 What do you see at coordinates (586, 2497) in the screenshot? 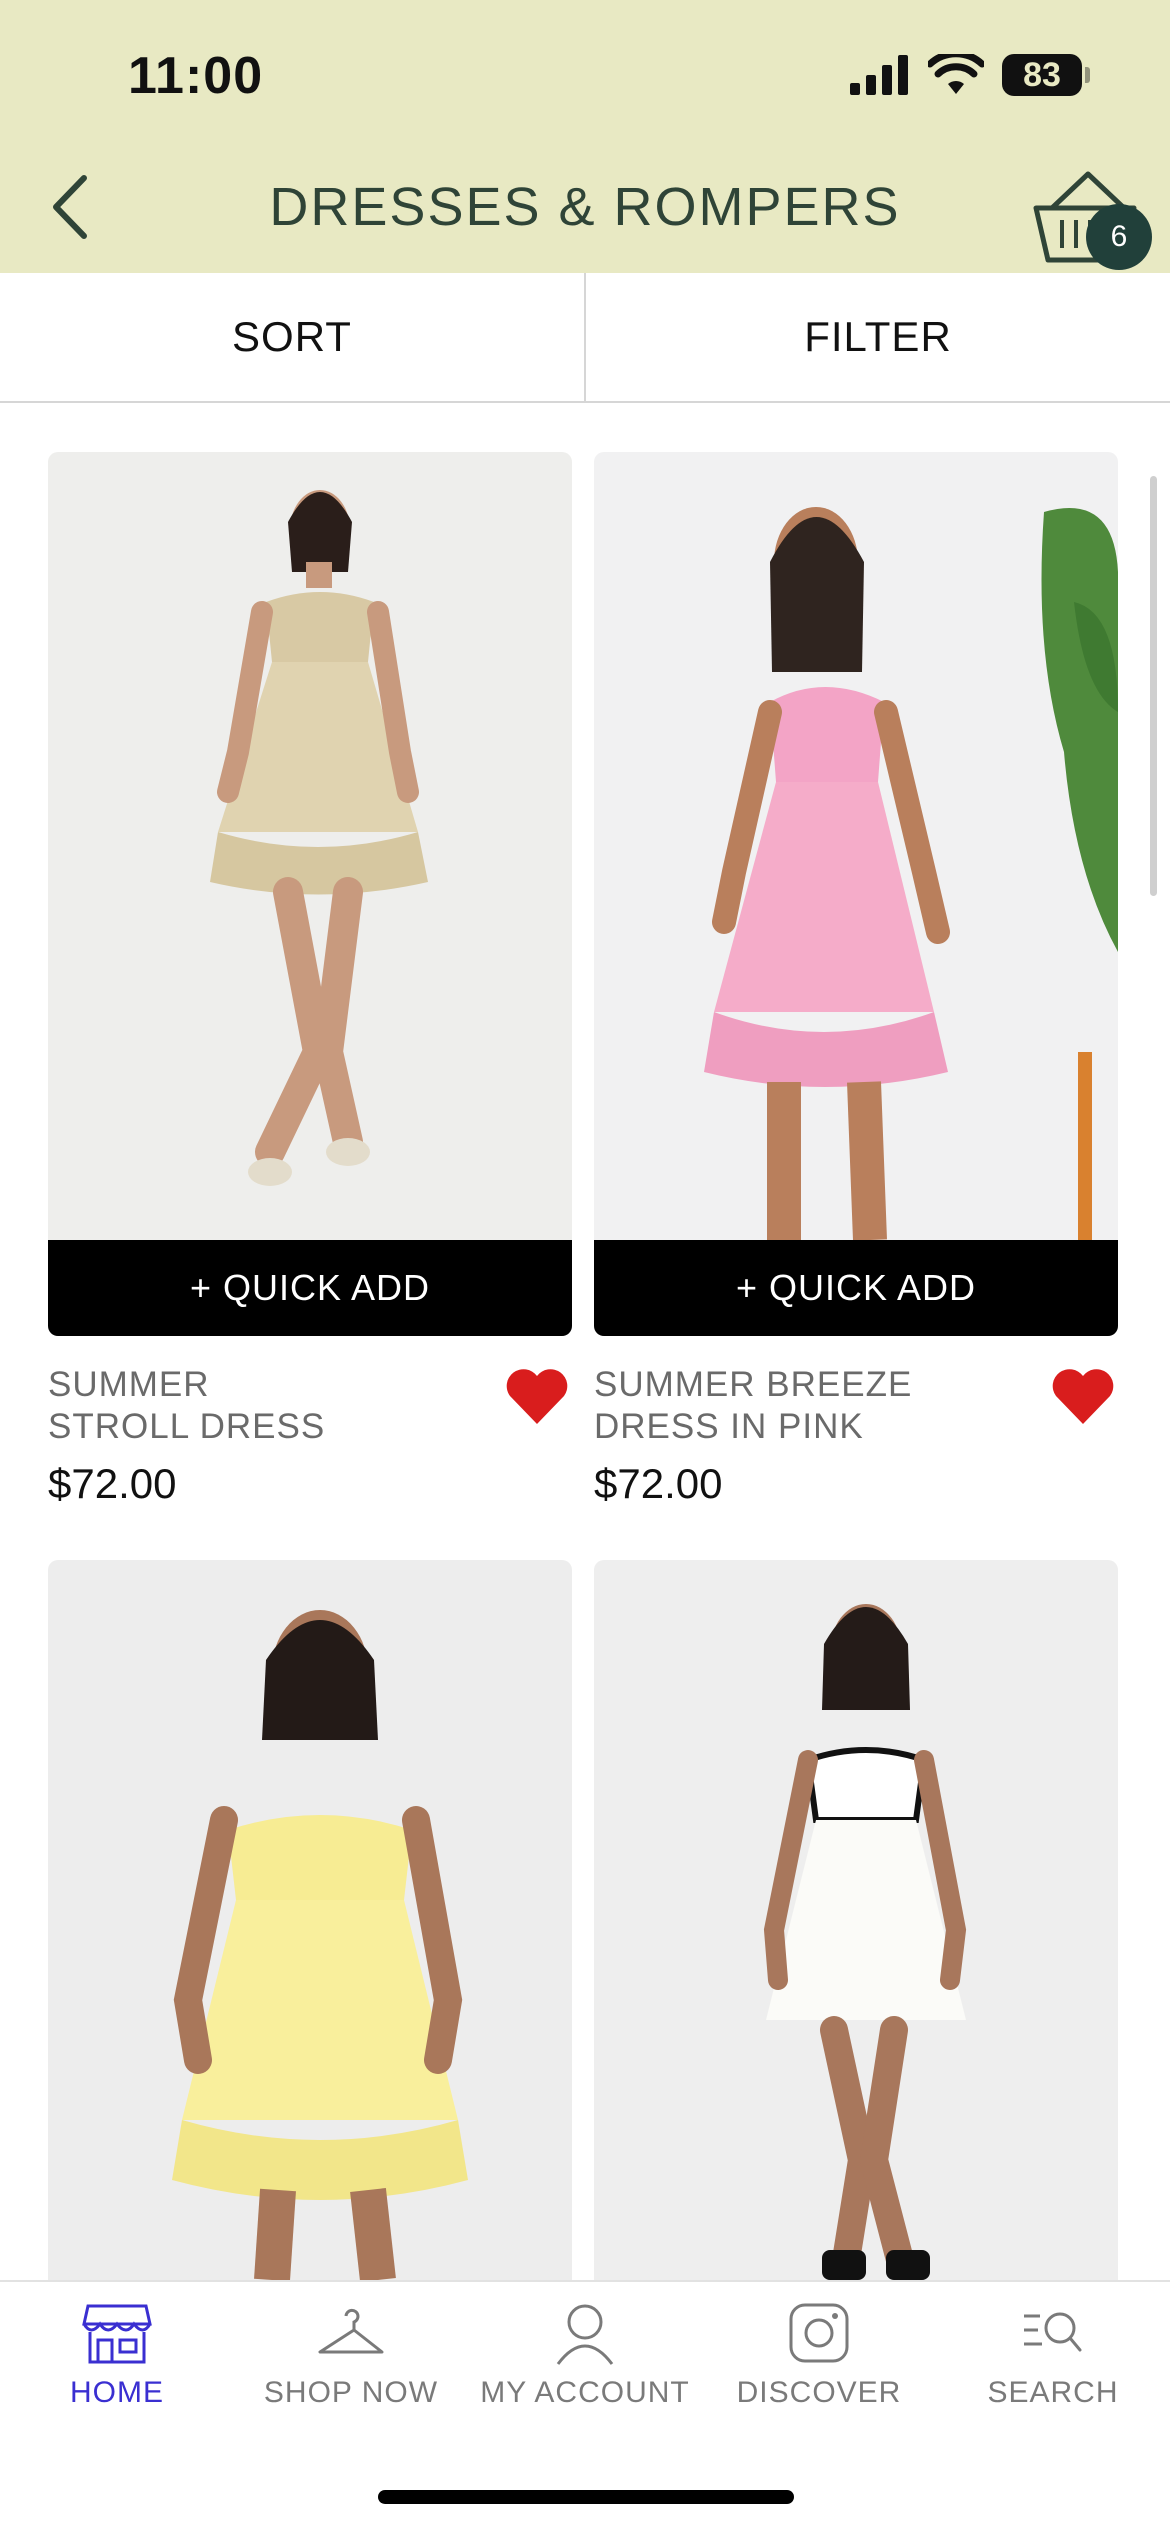
I see `home-indicator` at bounding box center [586, 2497].